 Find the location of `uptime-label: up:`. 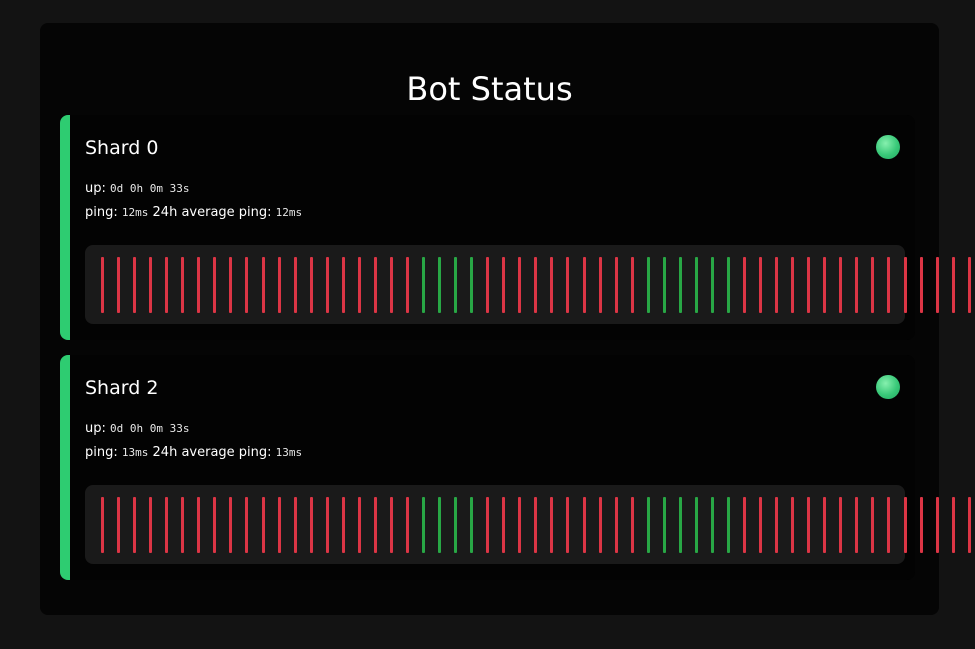

uptime-label: up: is located at coordinates (95, 188).